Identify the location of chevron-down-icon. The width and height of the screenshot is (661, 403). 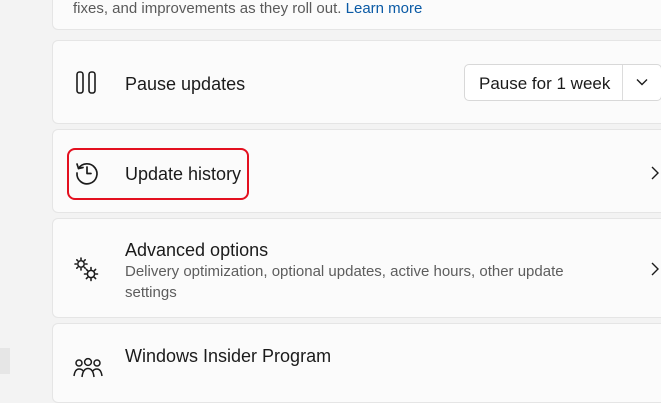
(642, 84).